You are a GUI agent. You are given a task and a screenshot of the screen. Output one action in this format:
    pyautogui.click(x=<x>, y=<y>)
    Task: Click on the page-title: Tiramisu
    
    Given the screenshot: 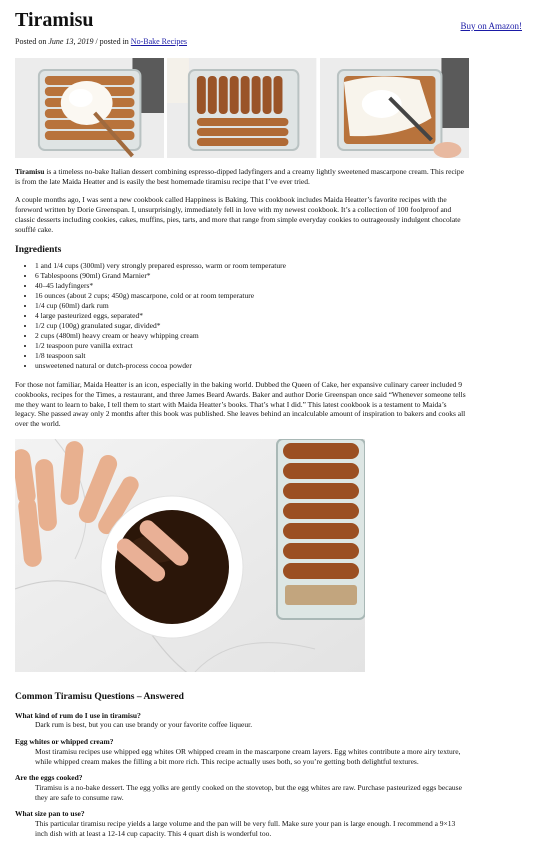 What is the action you would take?
    pyautogui.click(x=54, y=20)
    